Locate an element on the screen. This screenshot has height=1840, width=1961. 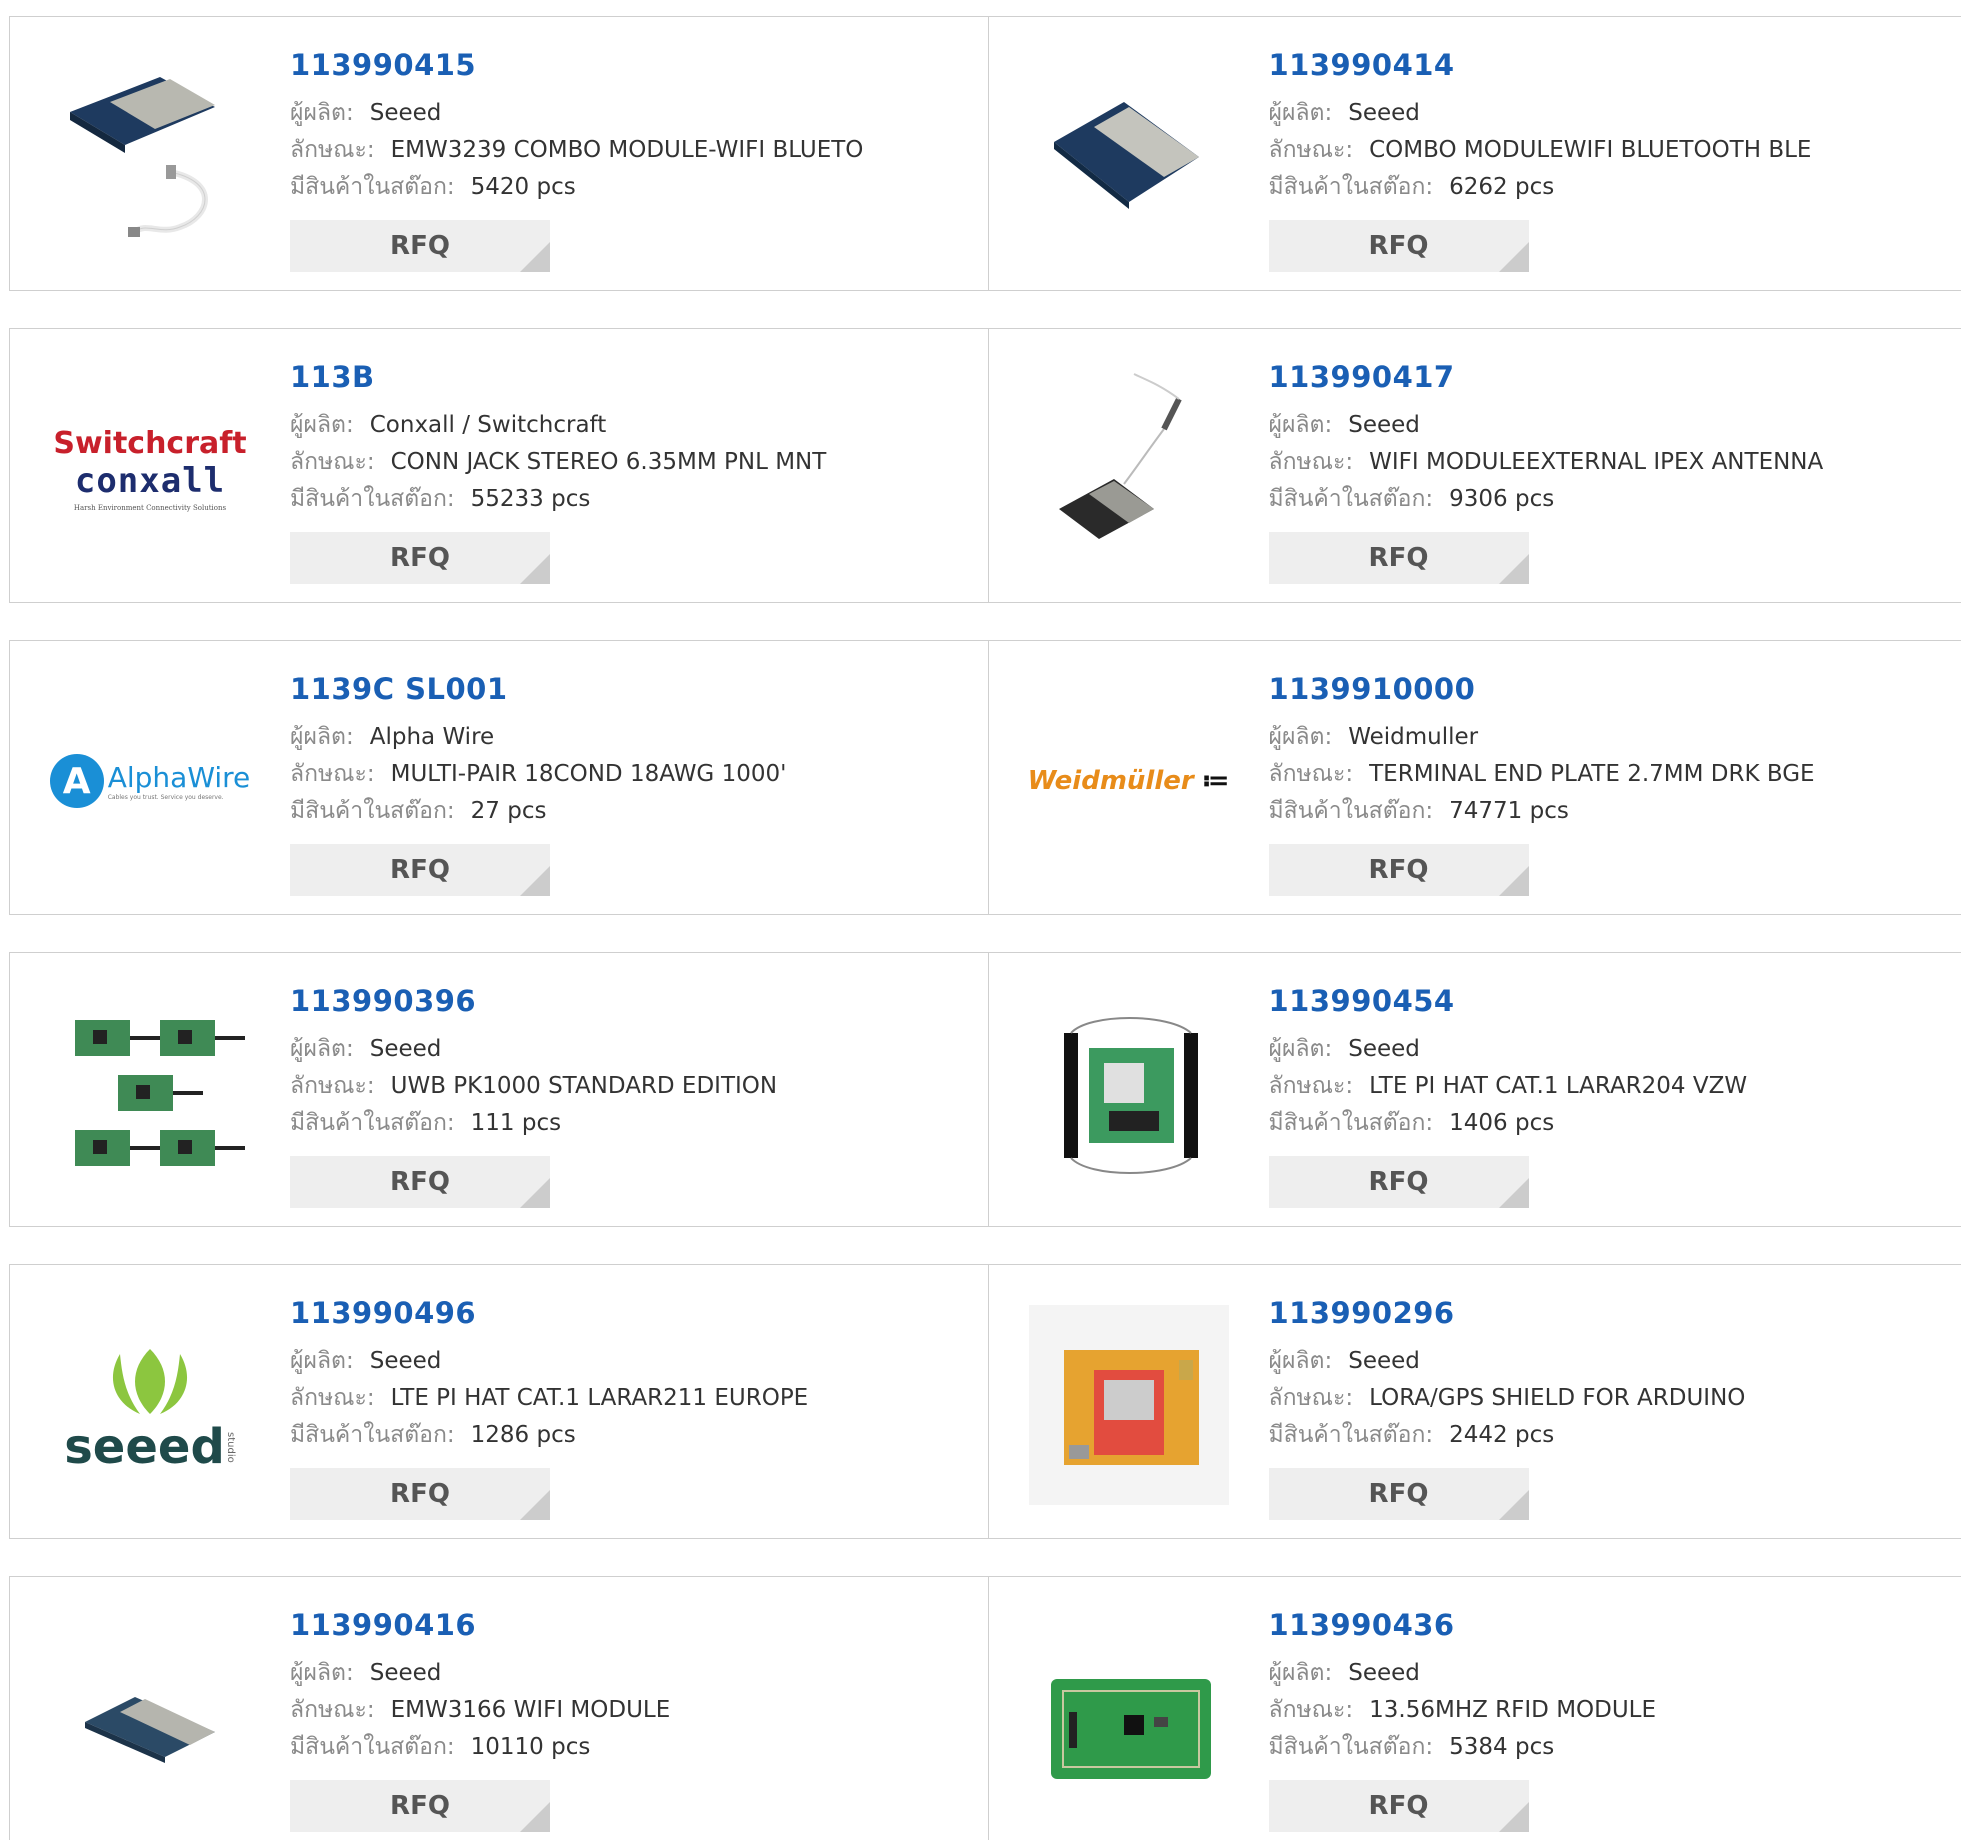
part-number-link: 113990496 is located at coordinates (549, 1313).